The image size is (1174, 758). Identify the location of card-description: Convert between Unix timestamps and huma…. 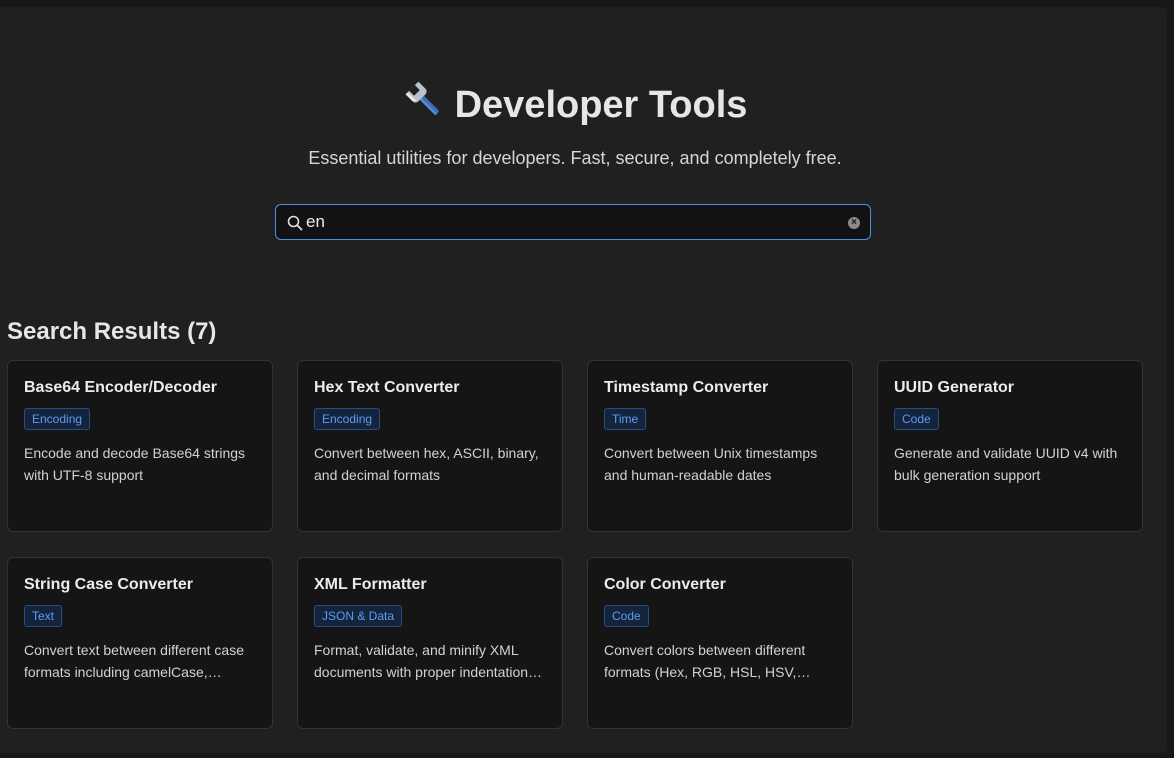
(711, 464).